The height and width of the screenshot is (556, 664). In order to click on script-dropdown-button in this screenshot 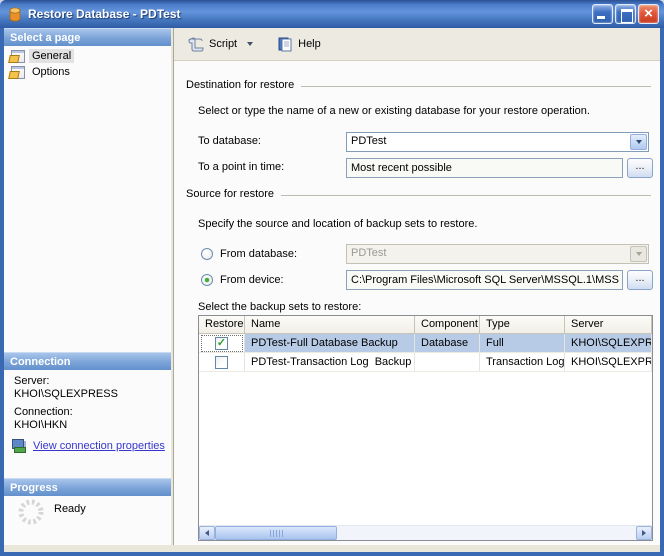, I will do `click(250, 44)`.